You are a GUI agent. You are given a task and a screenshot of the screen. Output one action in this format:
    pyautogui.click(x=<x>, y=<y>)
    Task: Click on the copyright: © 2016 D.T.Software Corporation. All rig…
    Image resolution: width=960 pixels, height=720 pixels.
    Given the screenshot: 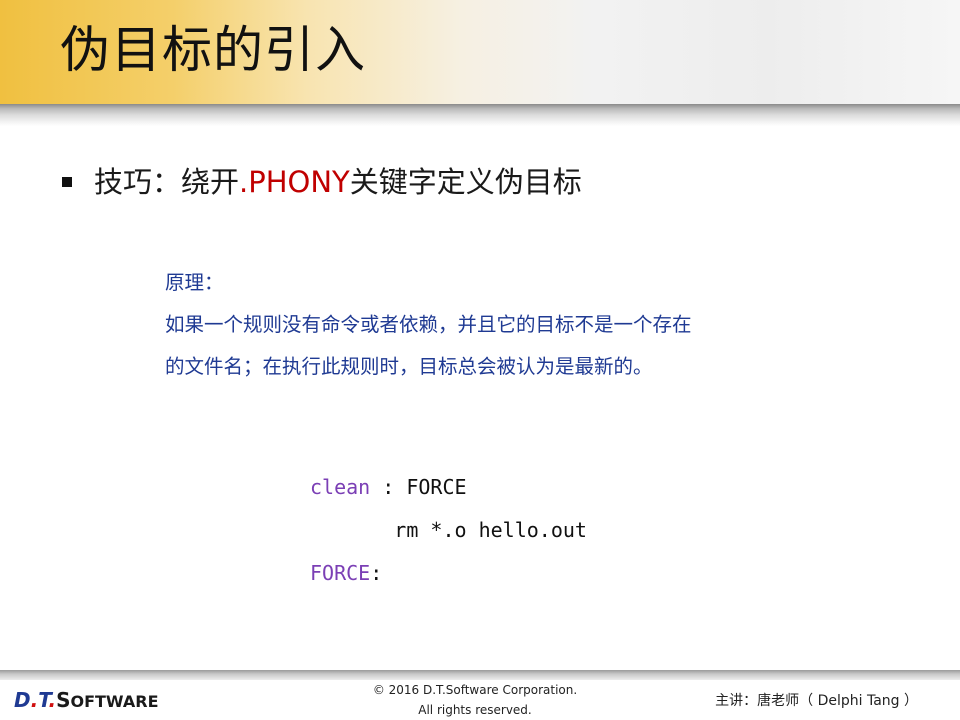 What is the action you would take?
    pyautogui.click(x=475, y=700)
    